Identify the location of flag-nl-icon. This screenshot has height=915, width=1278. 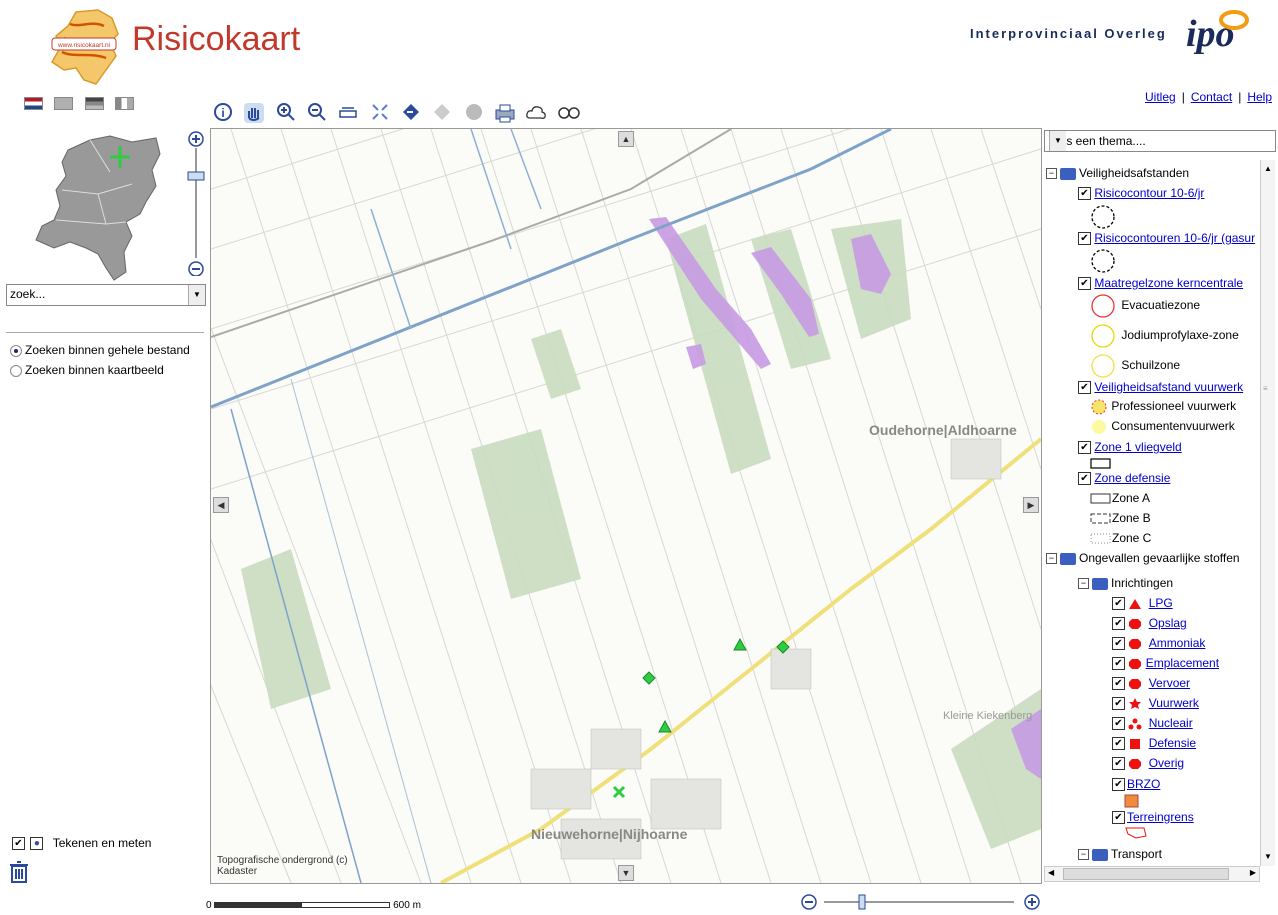
(33, 104).